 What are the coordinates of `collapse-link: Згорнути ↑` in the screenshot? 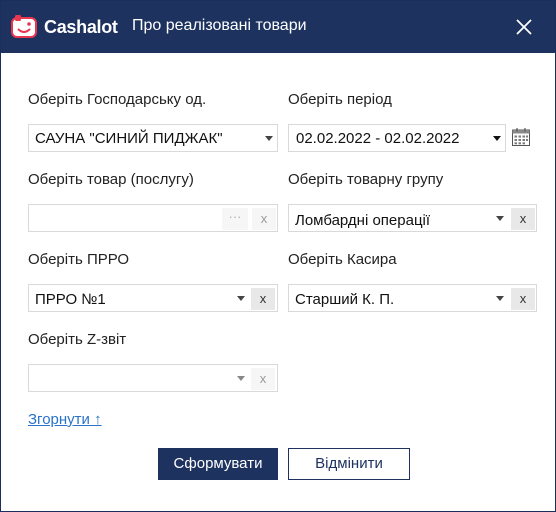 It's located at (65, 419).